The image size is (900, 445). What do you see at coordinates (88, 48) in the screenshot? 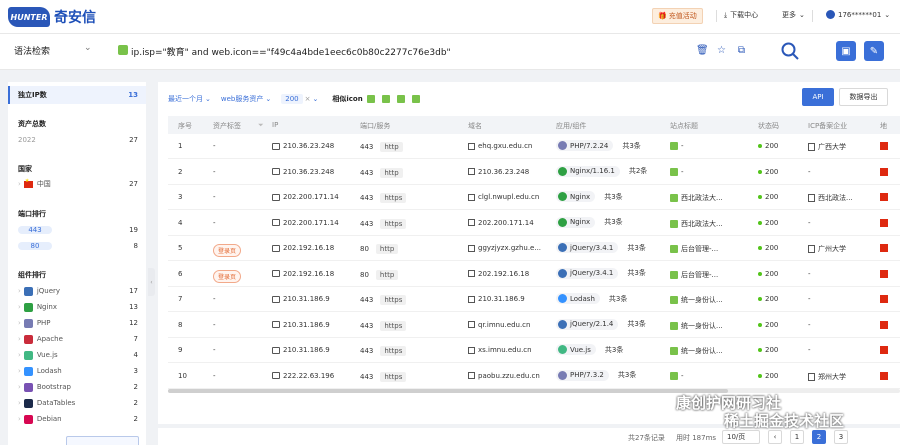
I see `chevron-down-icon: ⌄` at bounding box center [88, 48].